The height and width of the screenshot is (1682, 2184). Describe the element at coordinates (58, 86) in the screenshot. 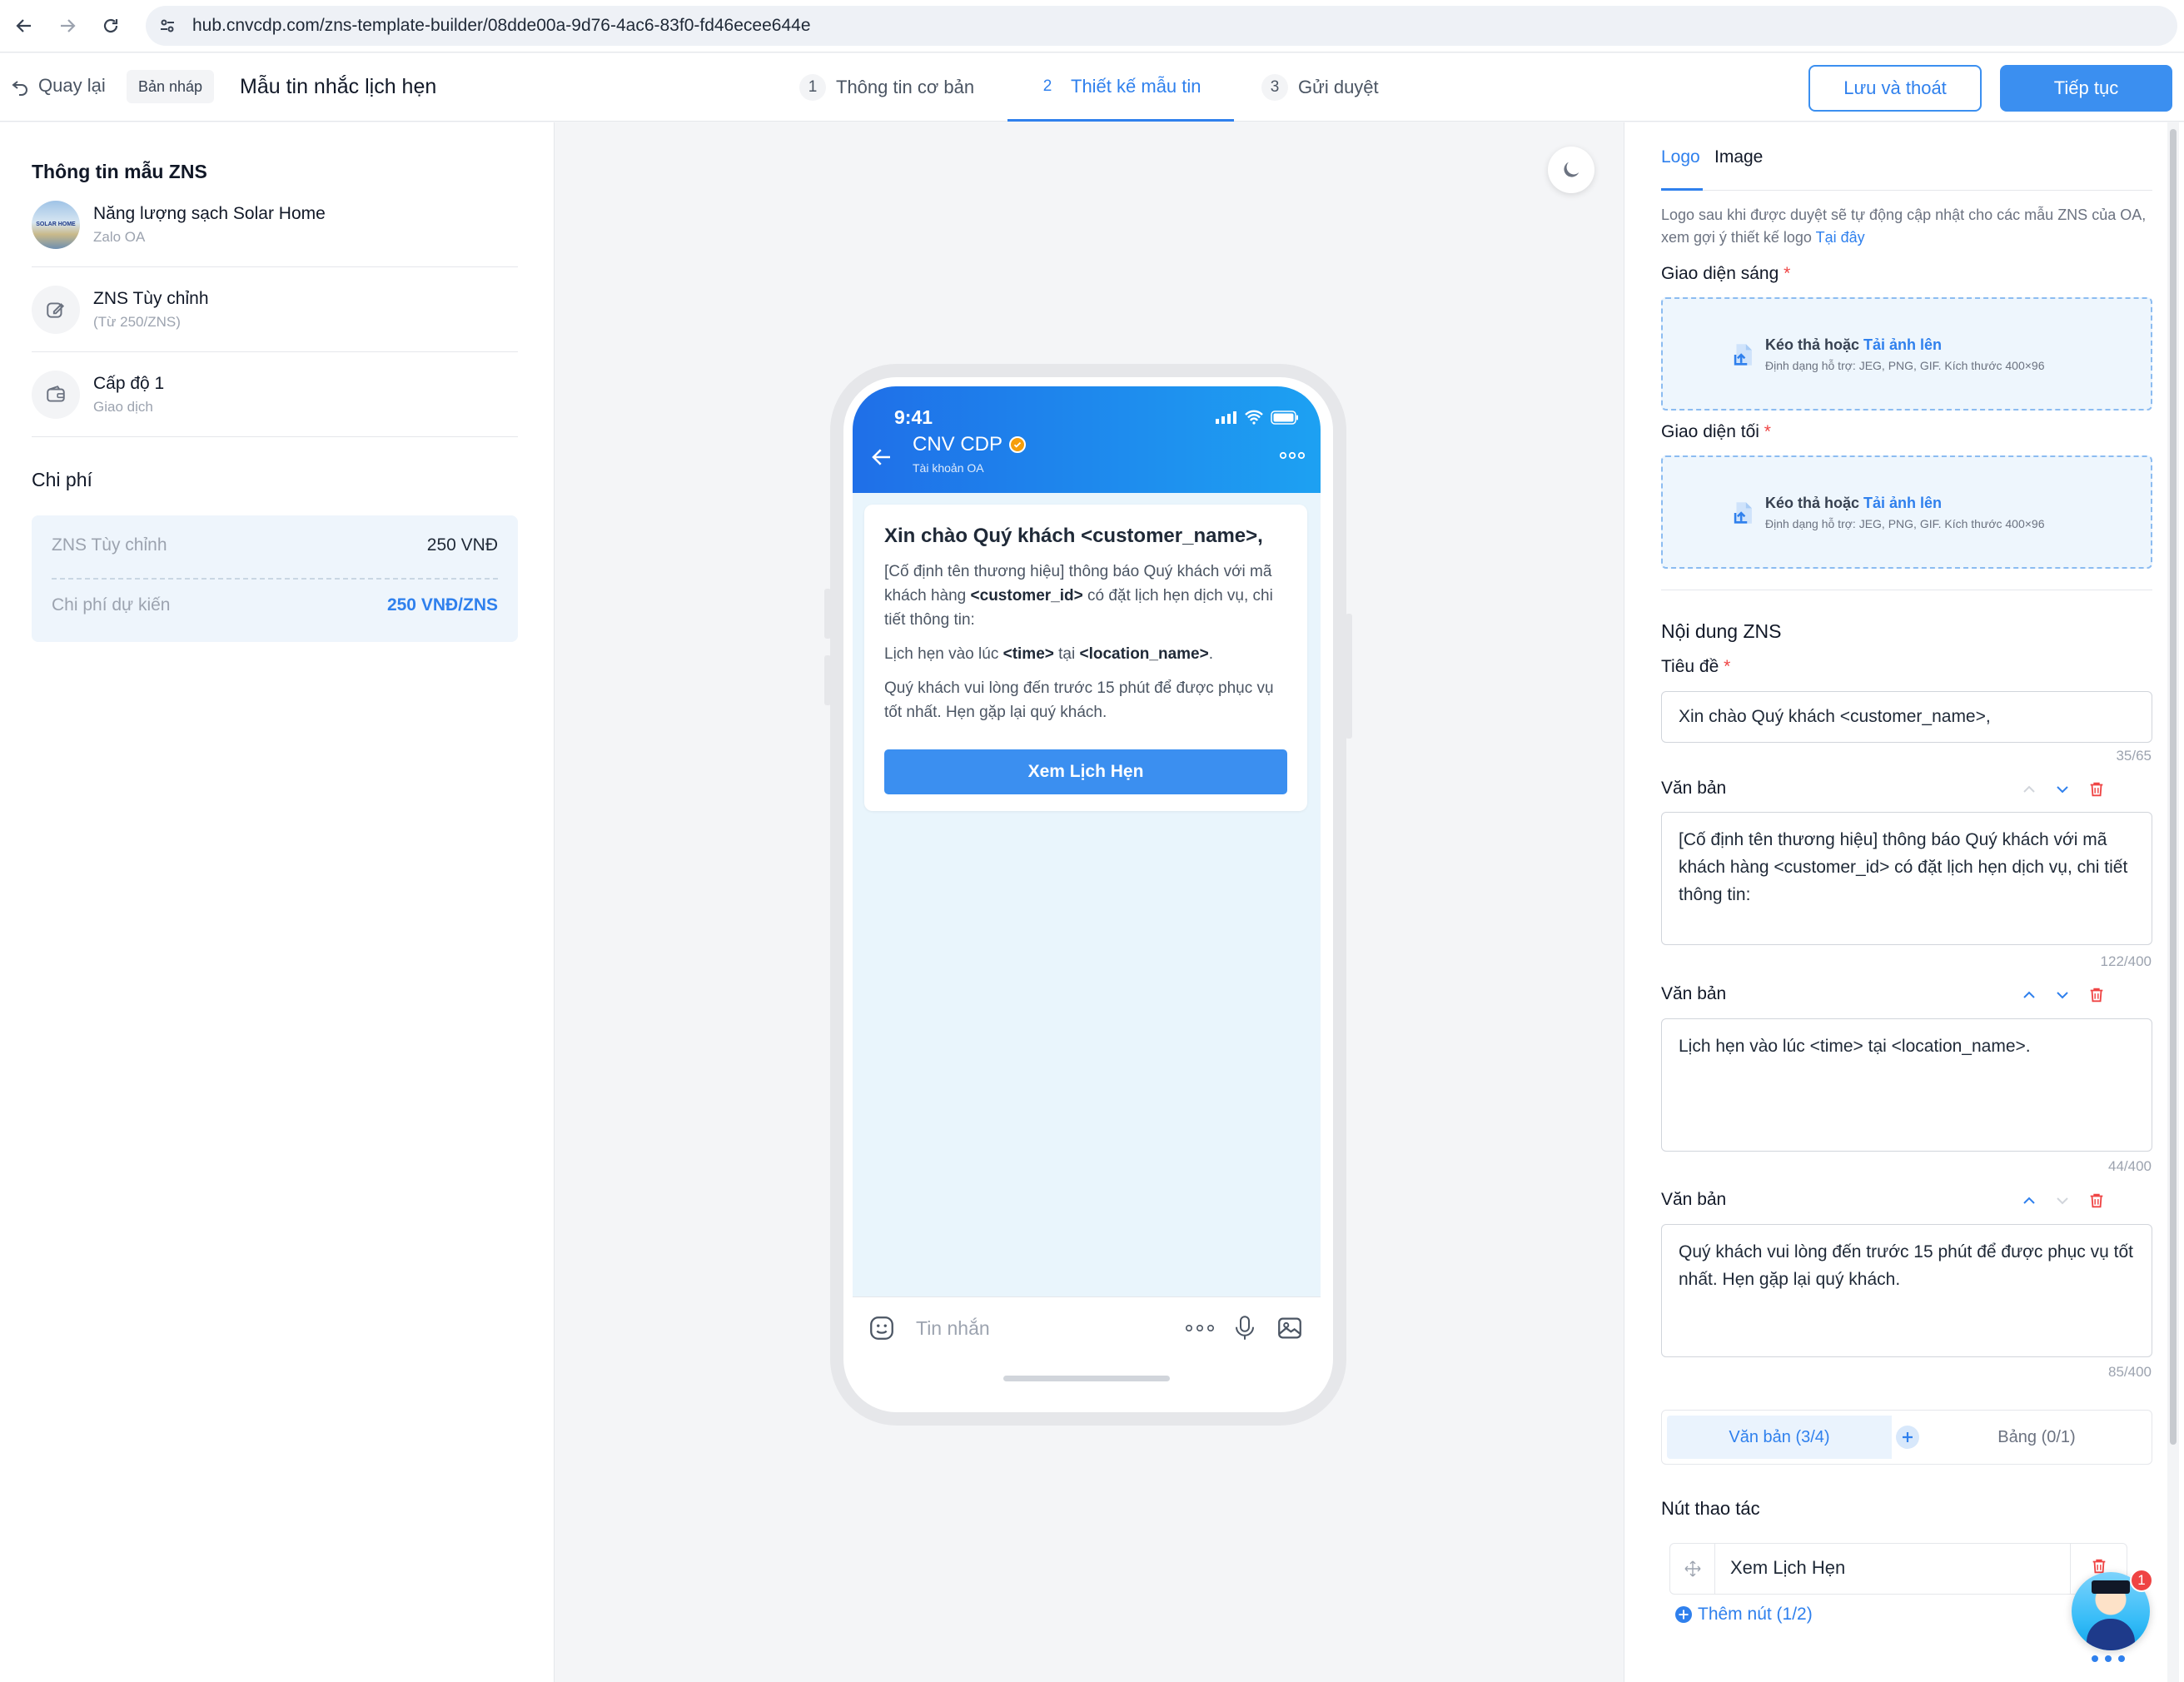

I see `back-button: Quay lại` at that location.